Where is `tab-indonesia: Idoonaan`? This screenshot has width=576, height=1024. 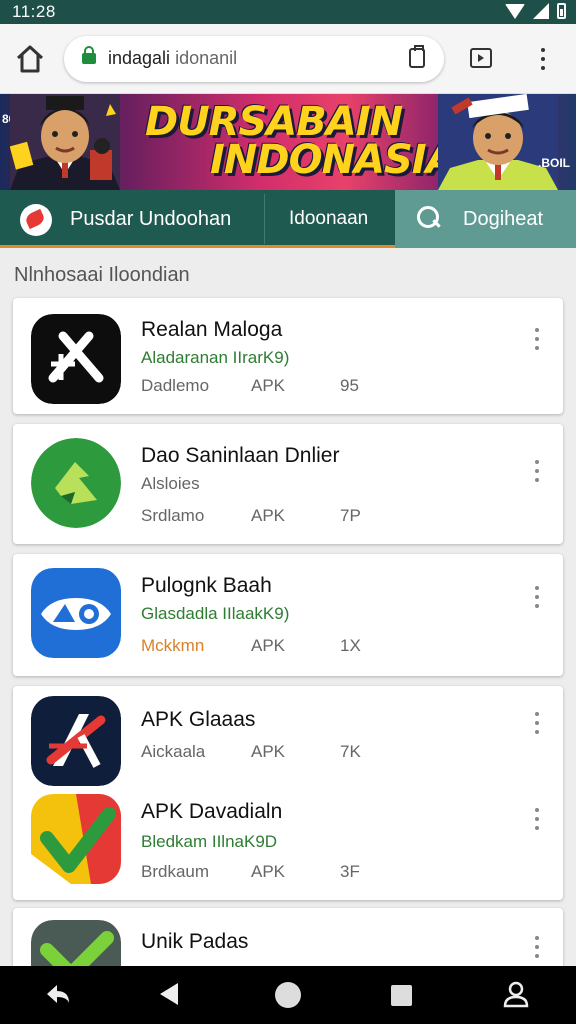
tab-indonesia: Idoonaan is located at coordinates (330, 219).